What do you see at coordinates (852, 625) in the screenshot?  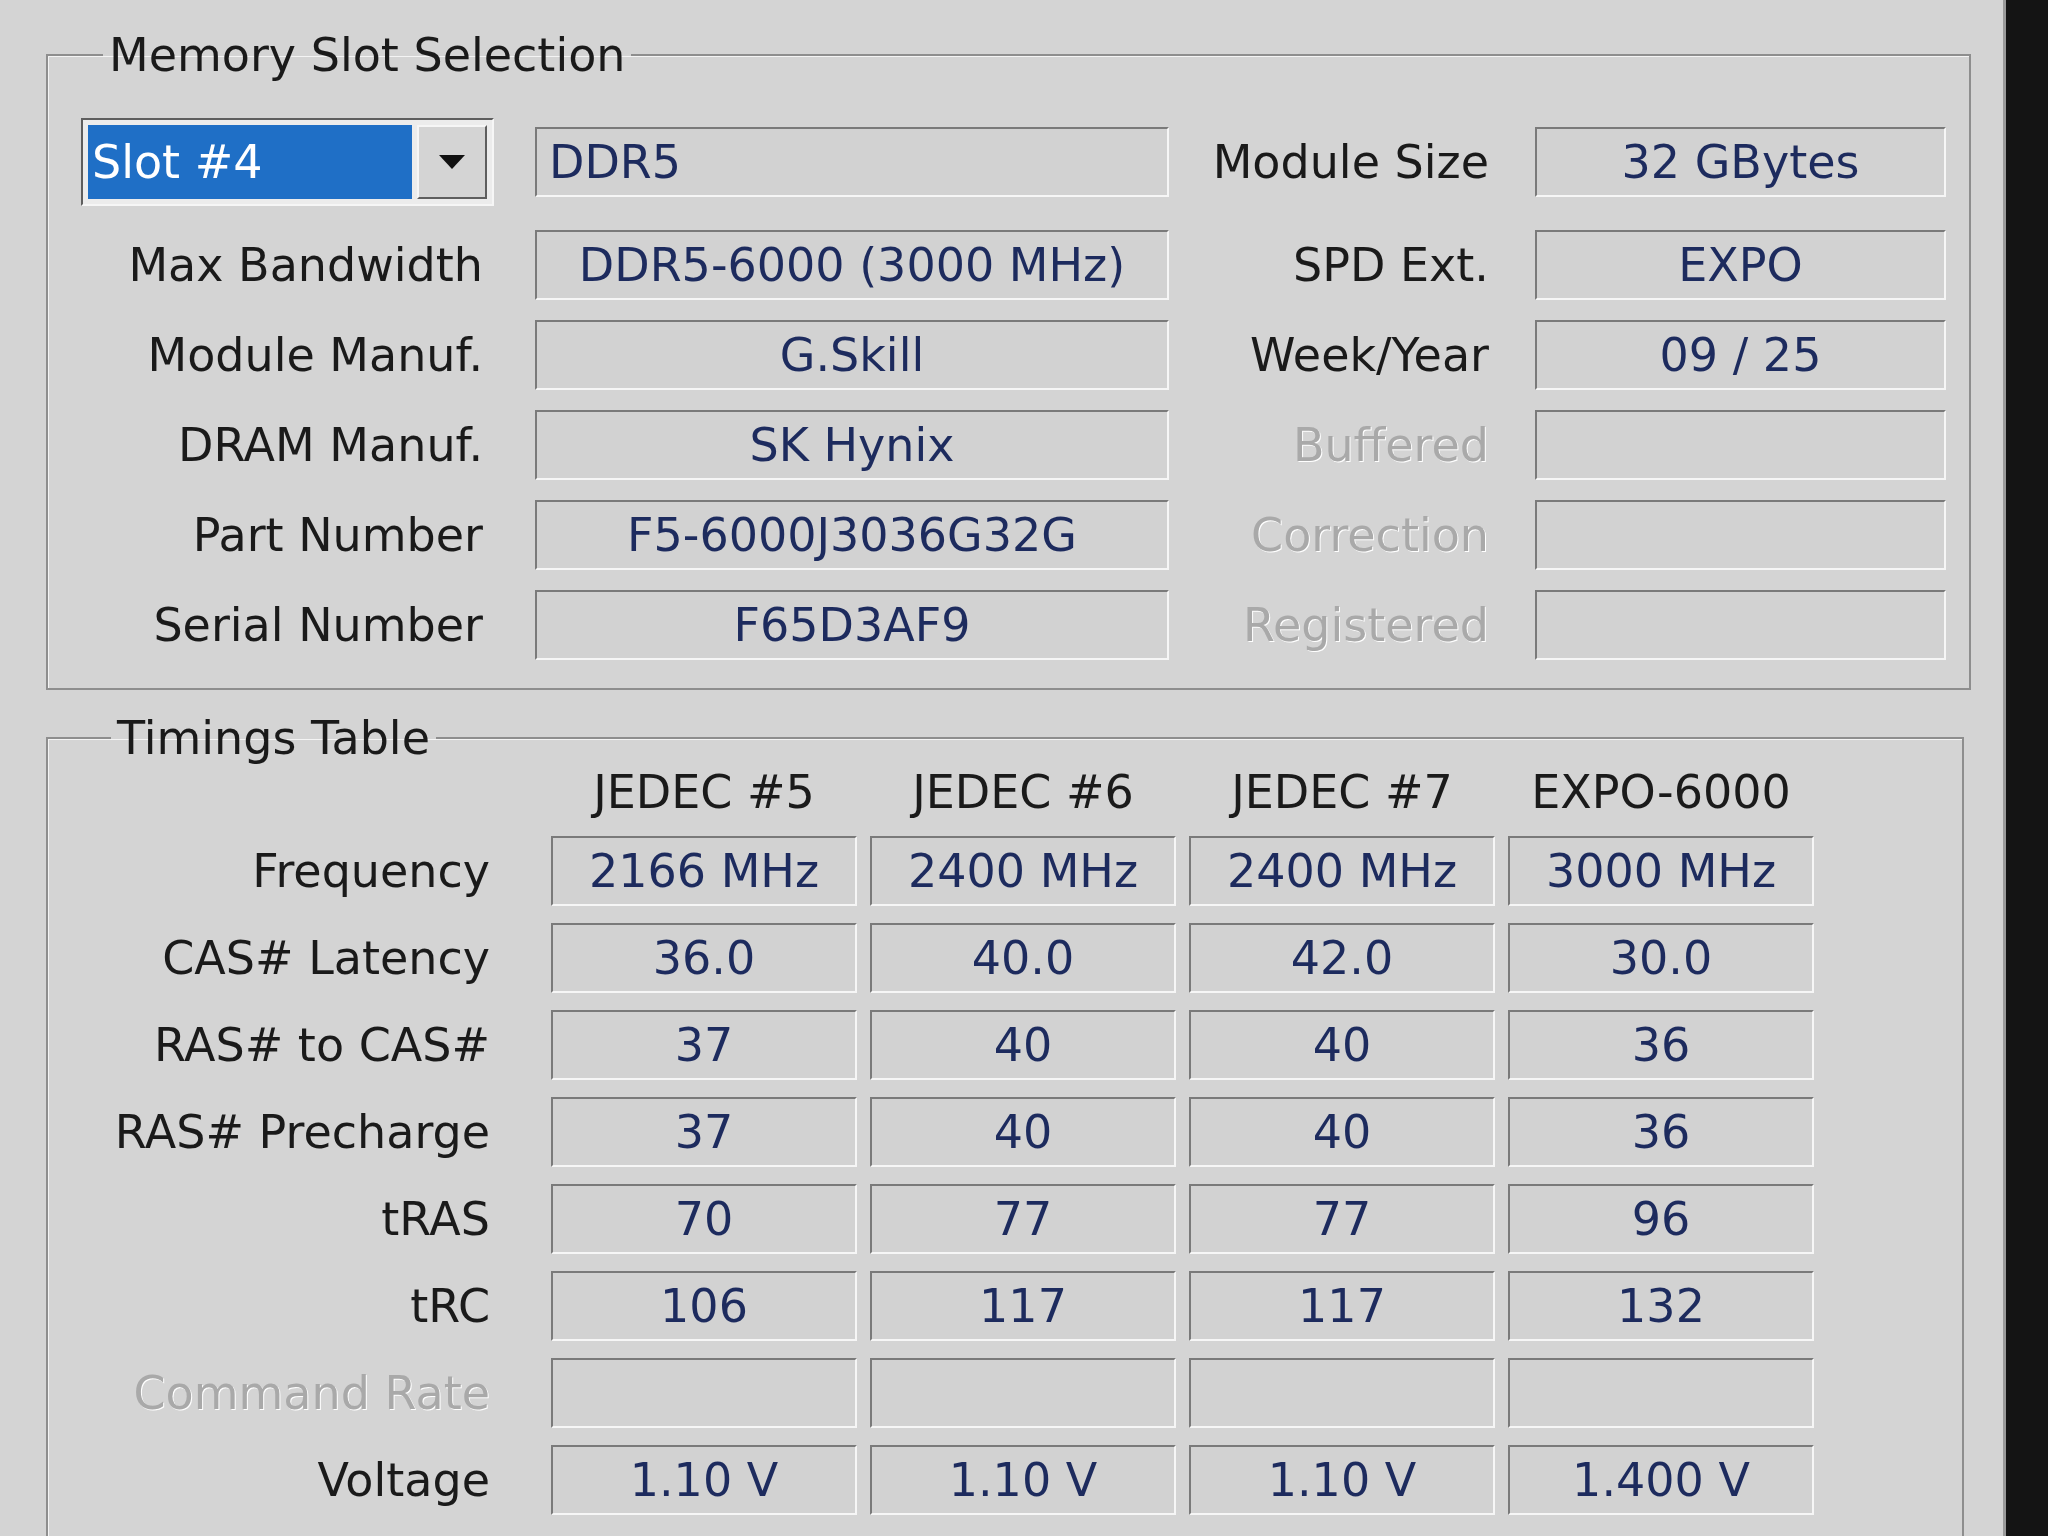 I see `info-field: F65D3AF9` at bounding box center [852, 625].